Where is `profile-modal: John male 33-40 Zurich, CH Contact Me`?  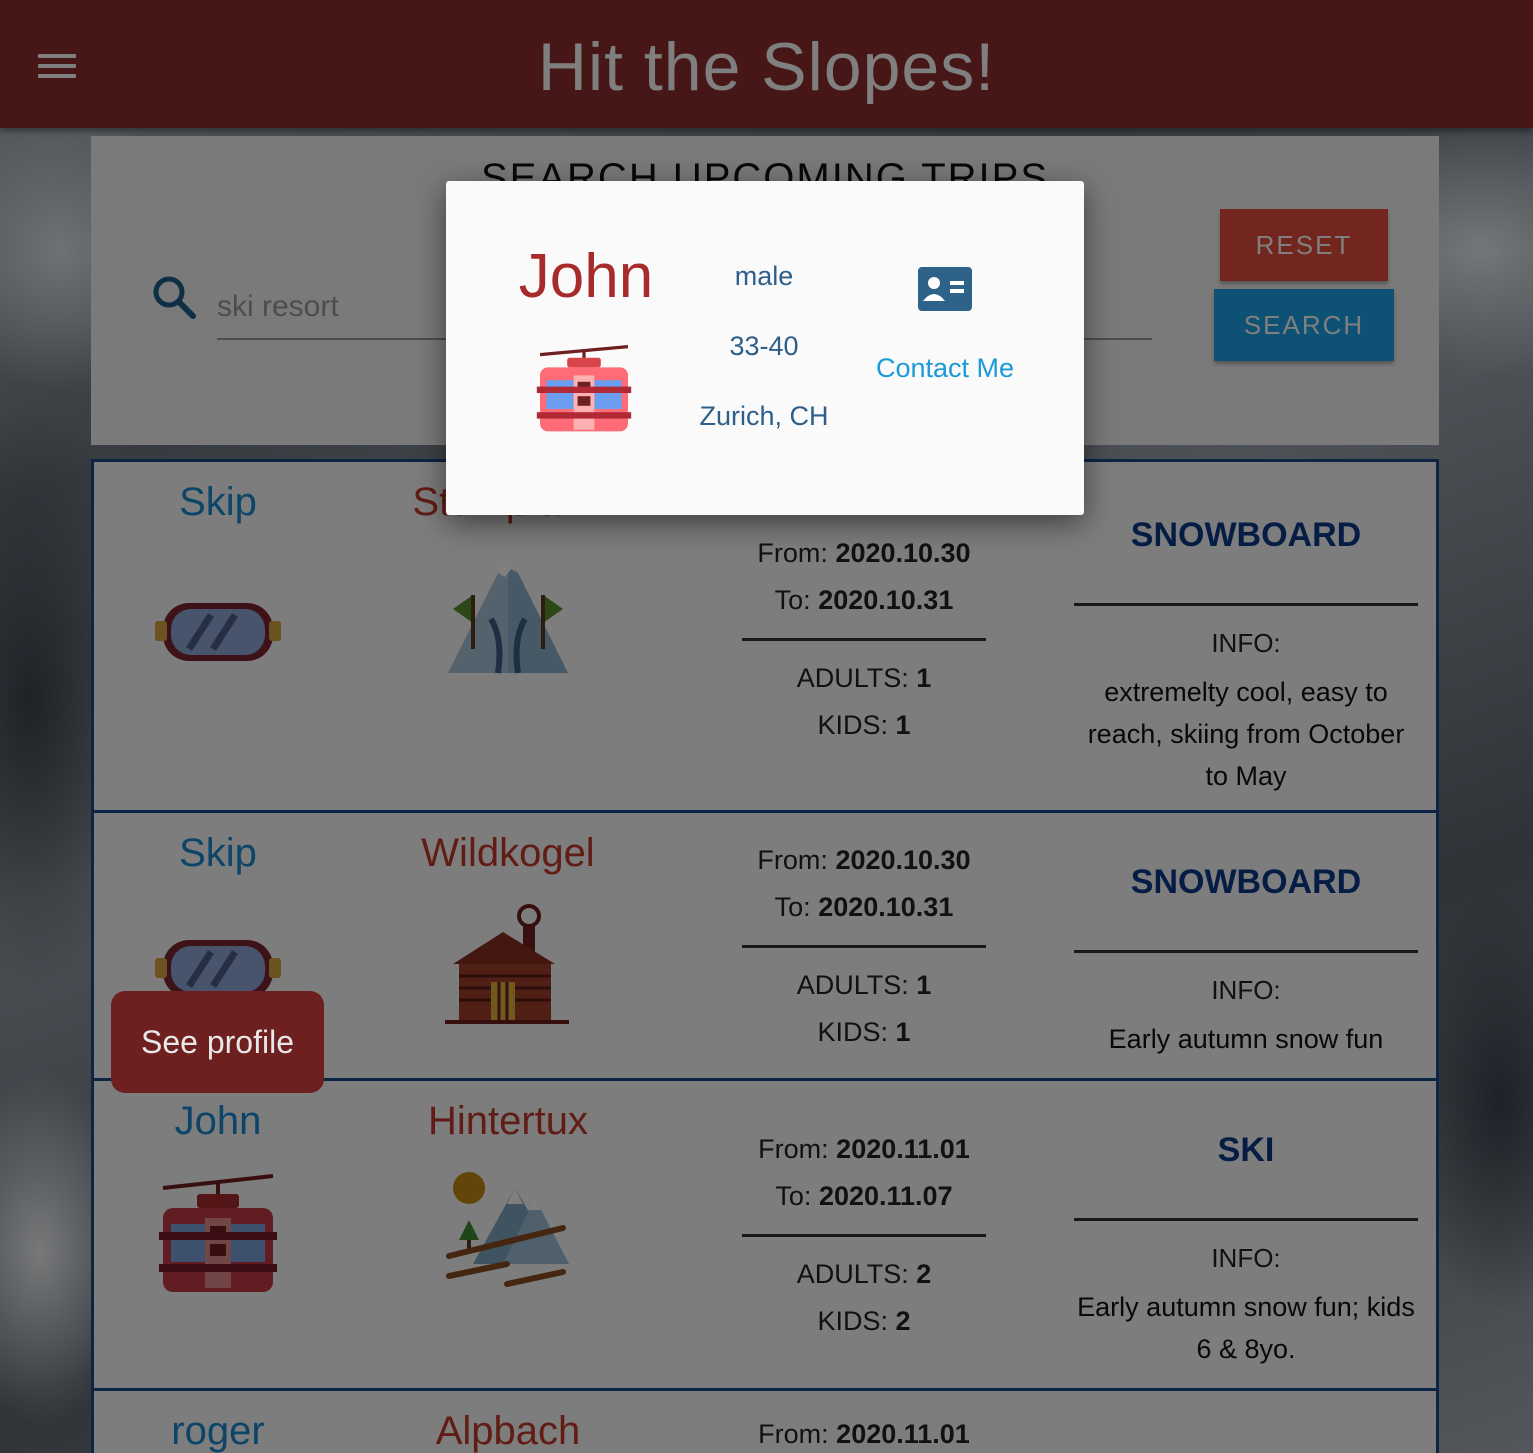
profile-modal: John male 33-40 Zurich, CH Contact Me is located at coordinates (765, 348).